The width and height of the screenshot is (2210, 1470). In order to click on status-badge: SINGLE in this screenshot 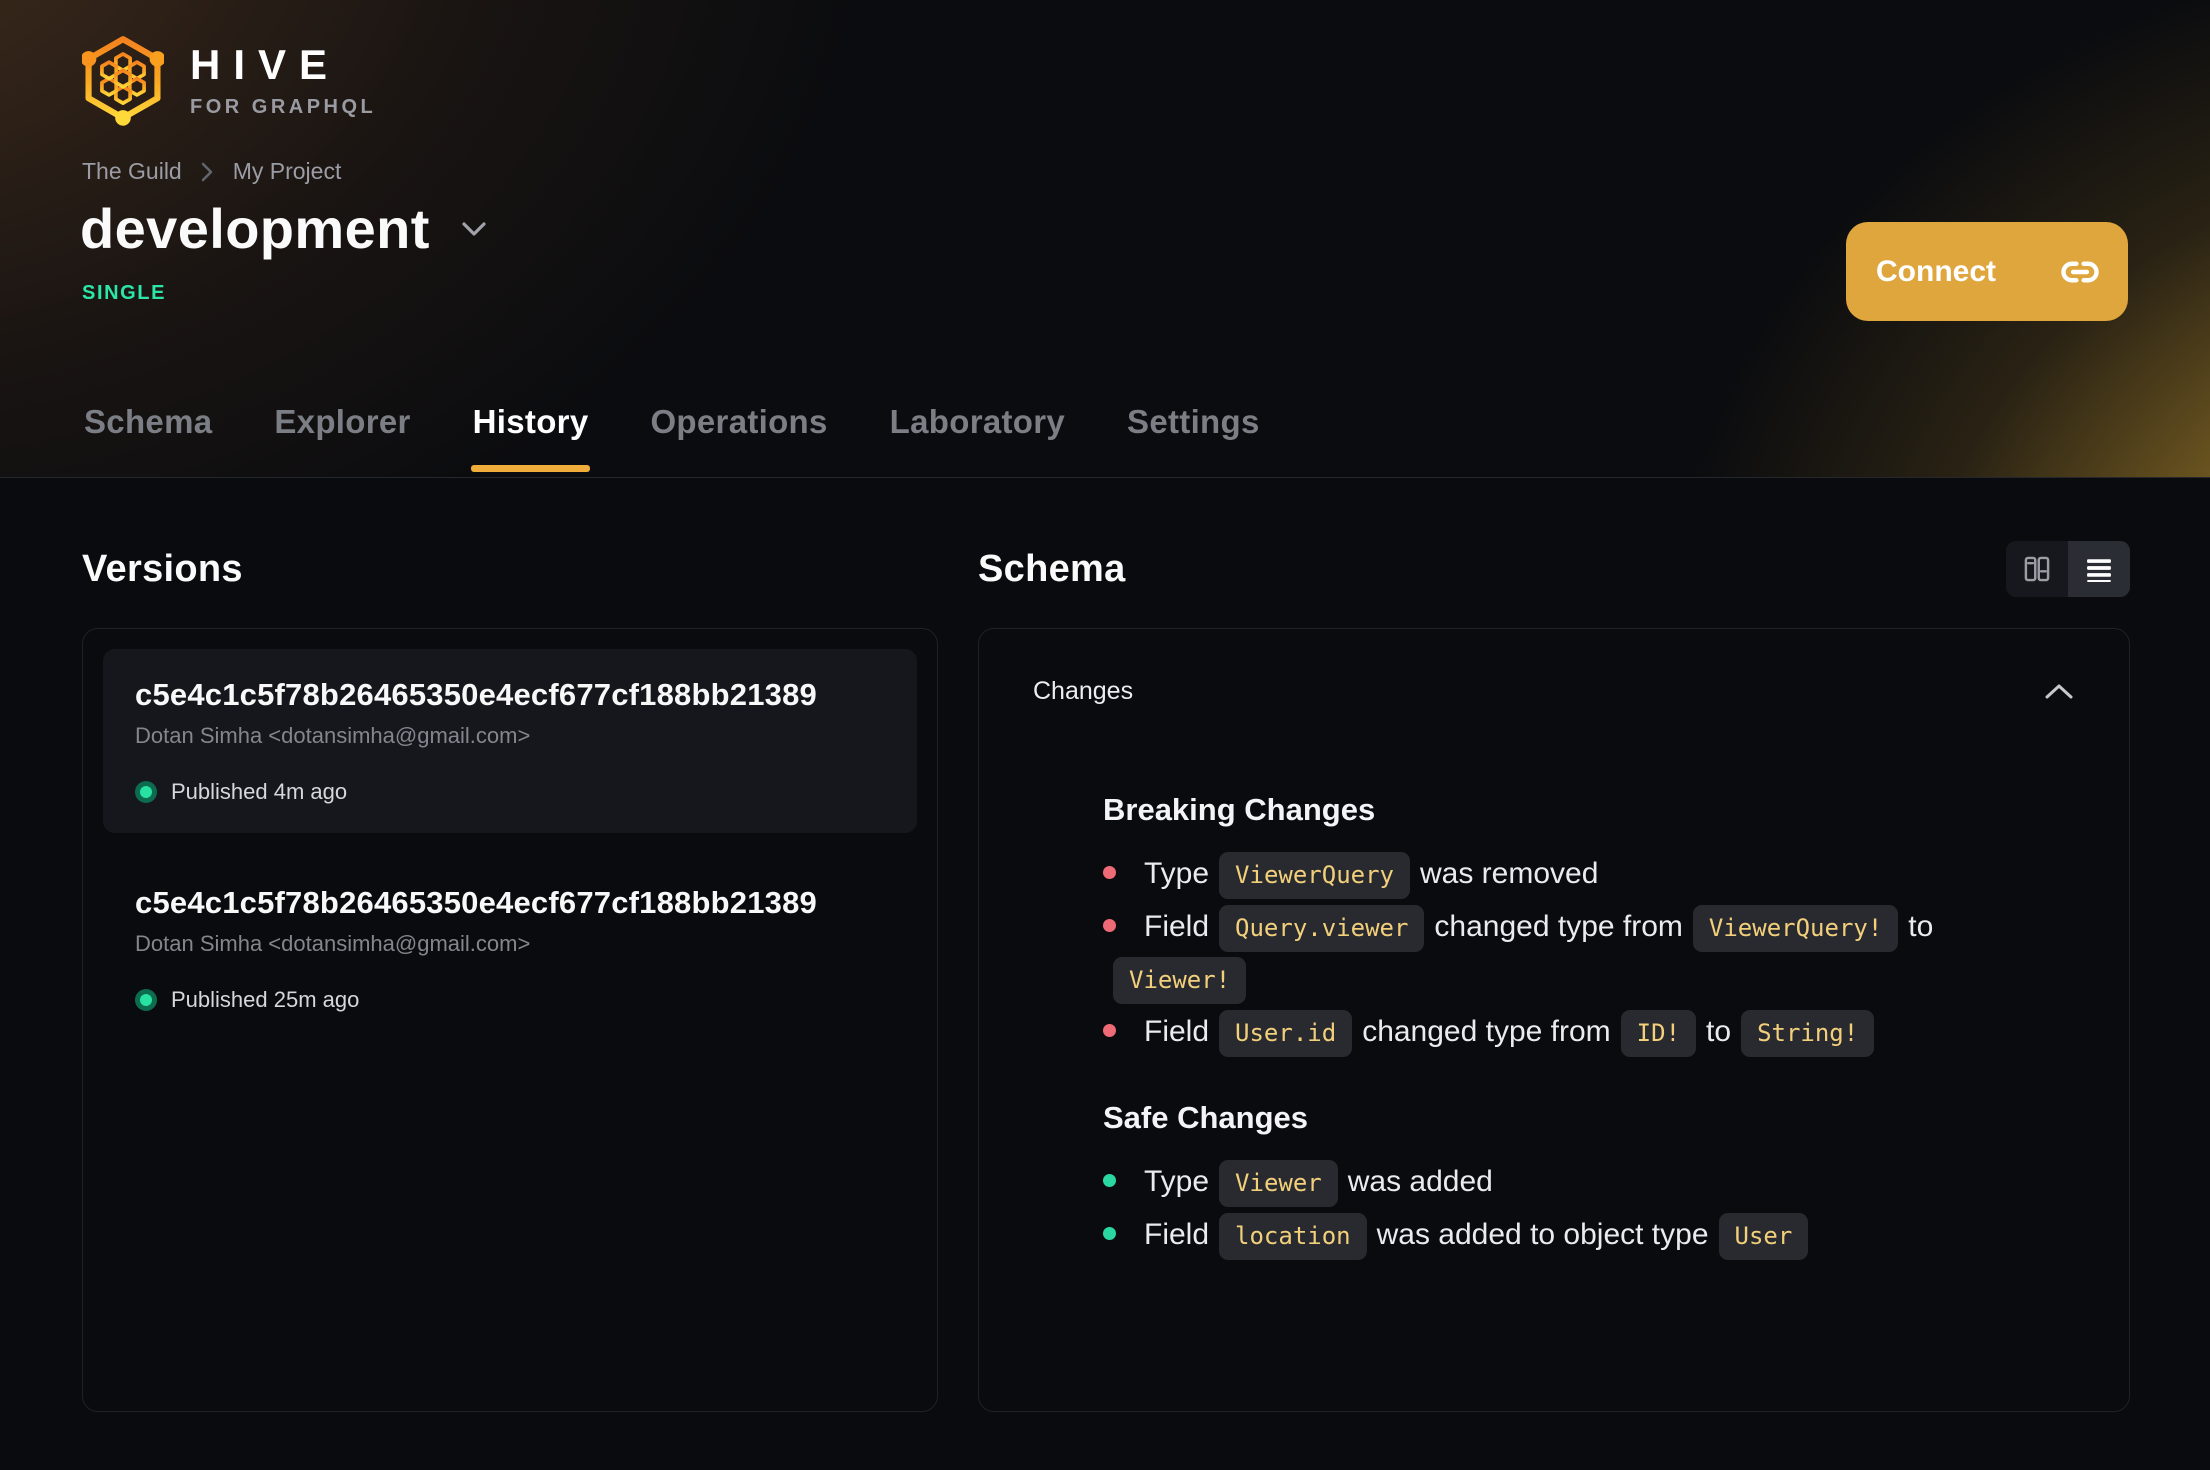, I will do `click(124, 293)`.